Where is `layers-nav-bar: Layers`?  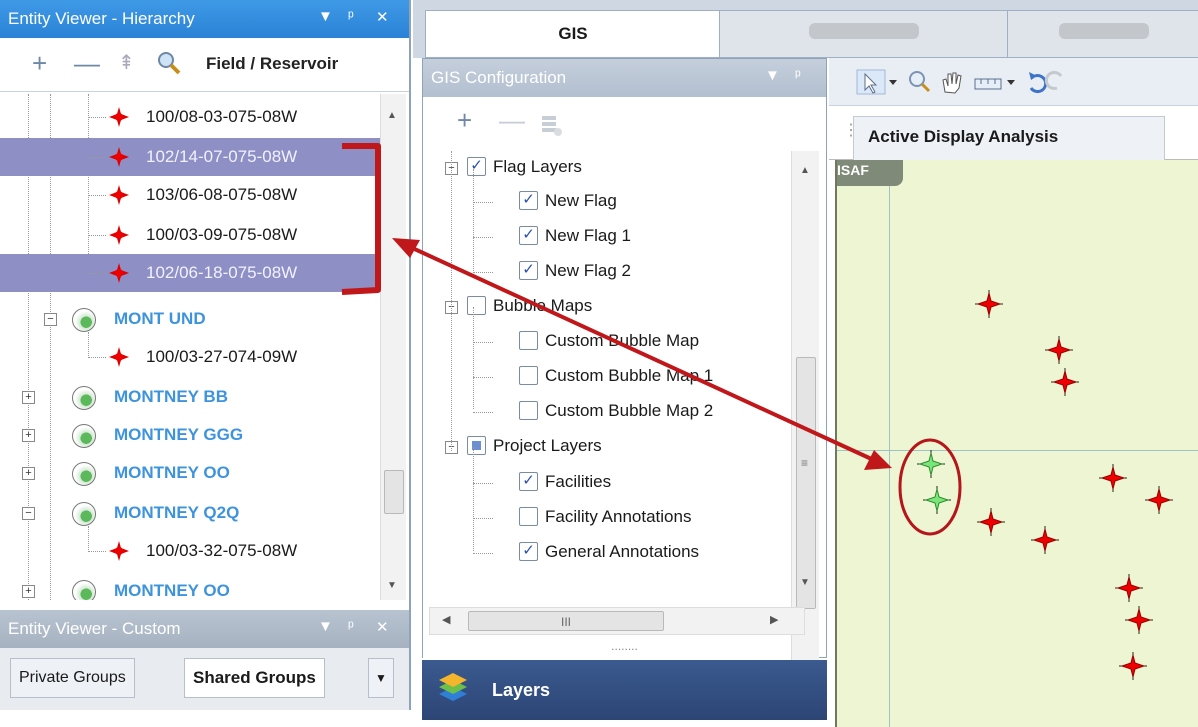
layers-nav-bar: Layers is located at coordinates (624, 690).